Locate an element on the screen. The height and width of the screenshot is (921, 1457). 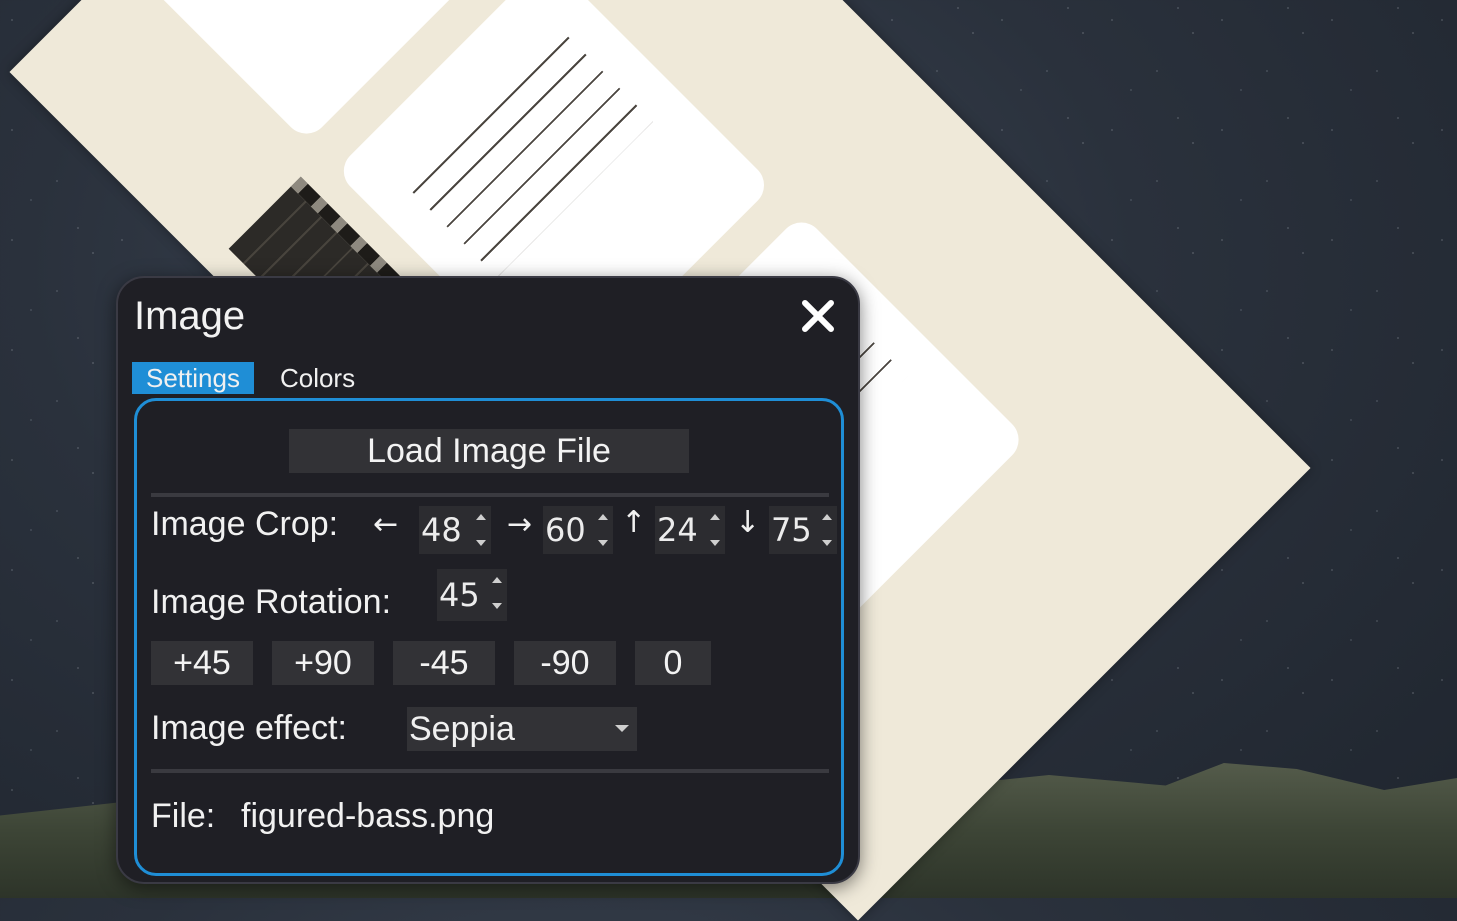
crop-bottom-value: 75 is located at coordinates (791, 530).